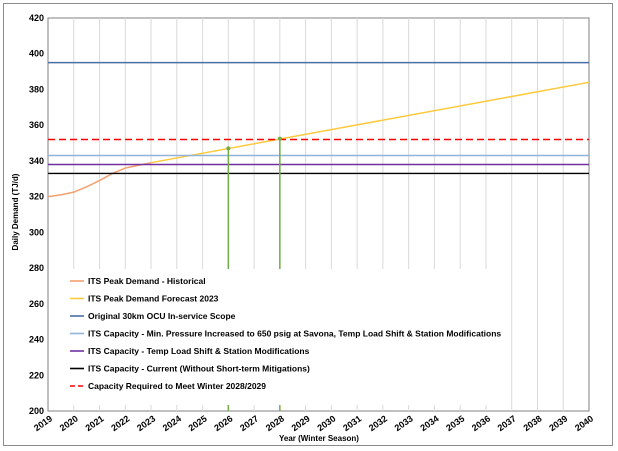  What do you see at coordinates (455, 423) in the screenshot?
I see `x-tick-label: 2035` at bounding box center [455, 423].